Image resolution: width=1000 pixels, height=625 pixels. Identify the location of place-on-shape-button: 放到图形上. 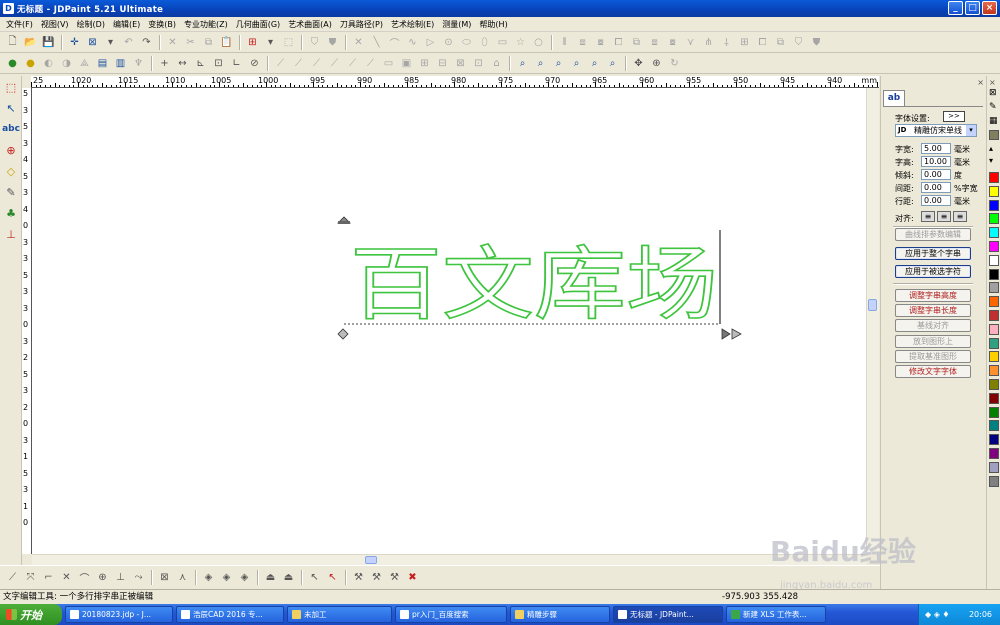
(933, 341).